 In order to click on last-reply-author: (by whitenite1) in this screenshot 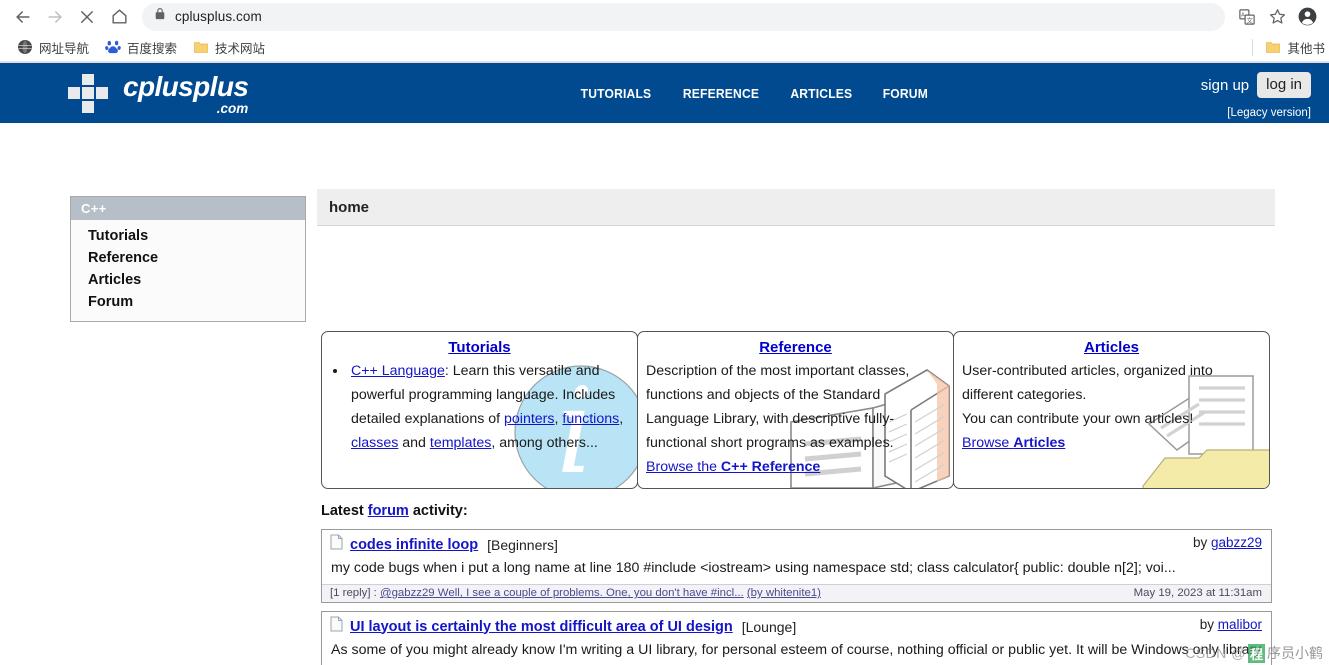, I will do `click(784, 593)`.